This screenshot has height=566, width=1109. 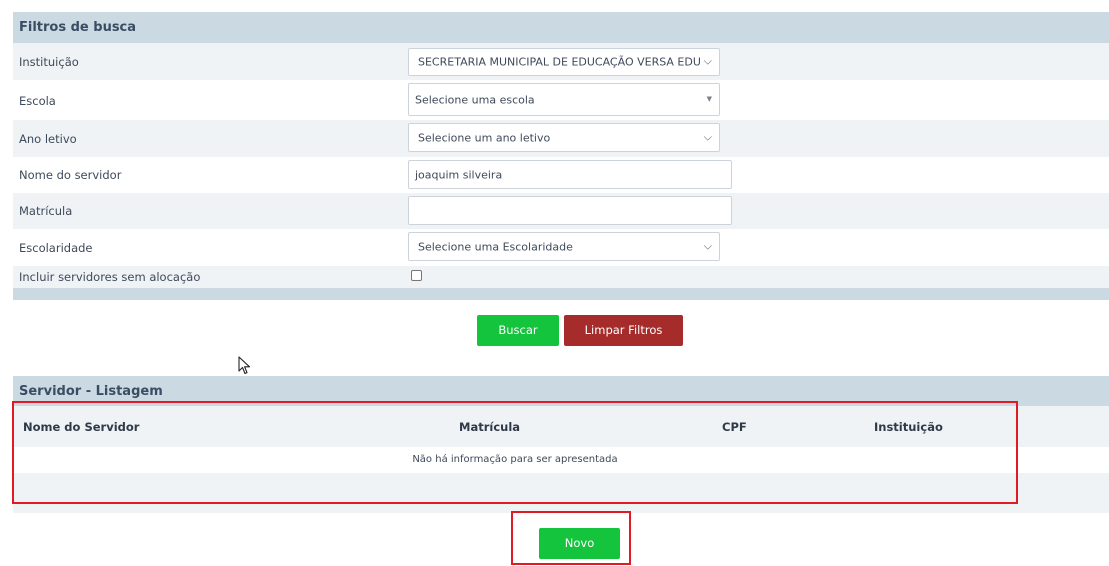 What do you see at coordinates (49, 62) in the screenshot?
I see `instituicao-label: Instituição` at bounding box center [49, 62].